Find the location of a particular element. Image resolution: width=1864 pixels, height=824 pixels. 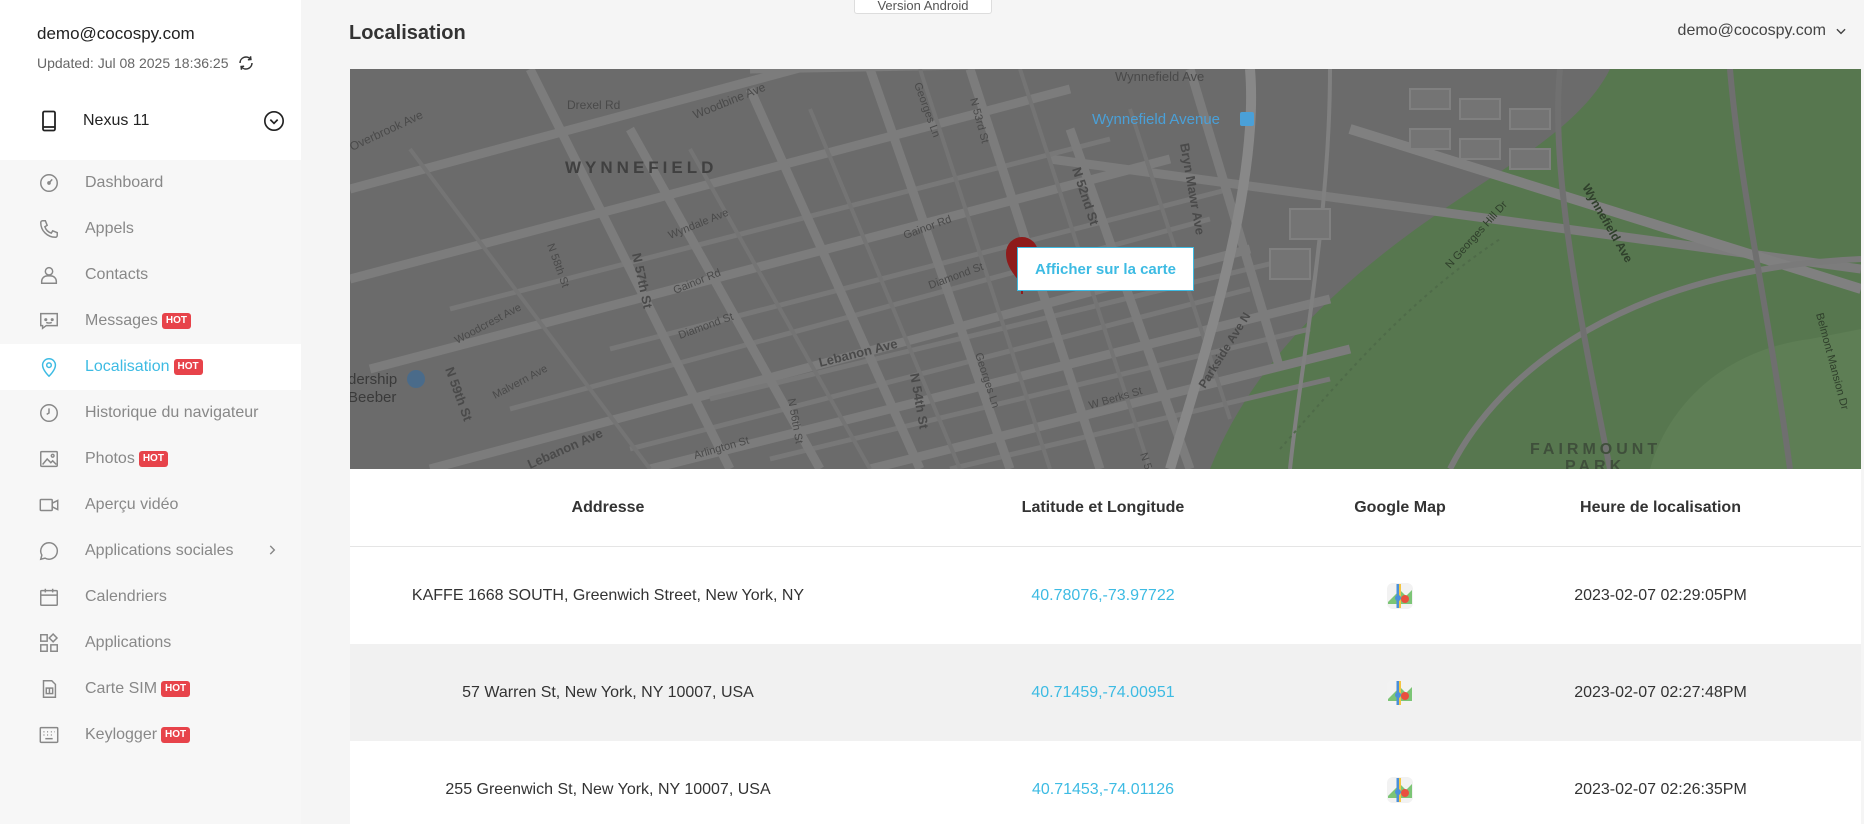

phone-device-icon is located at coordinates (49, 121).